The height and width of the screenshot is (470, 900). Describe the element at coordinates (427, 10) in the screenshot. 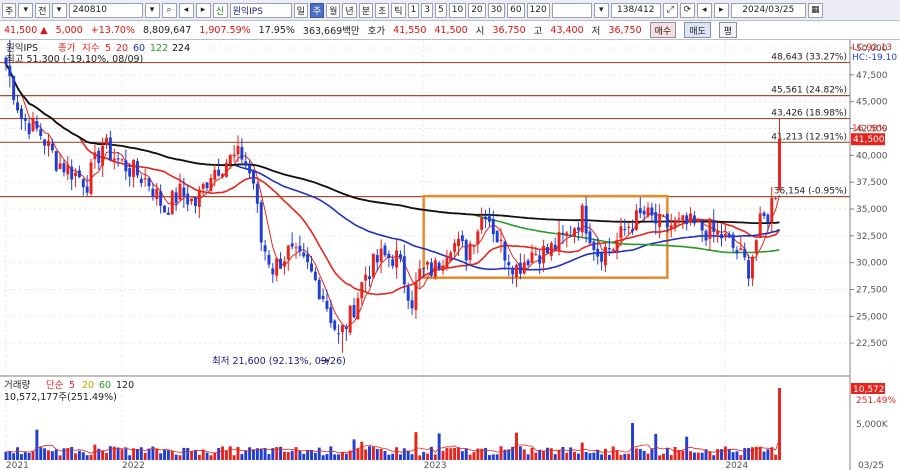

I see `interval-3-button: 3` at that location.